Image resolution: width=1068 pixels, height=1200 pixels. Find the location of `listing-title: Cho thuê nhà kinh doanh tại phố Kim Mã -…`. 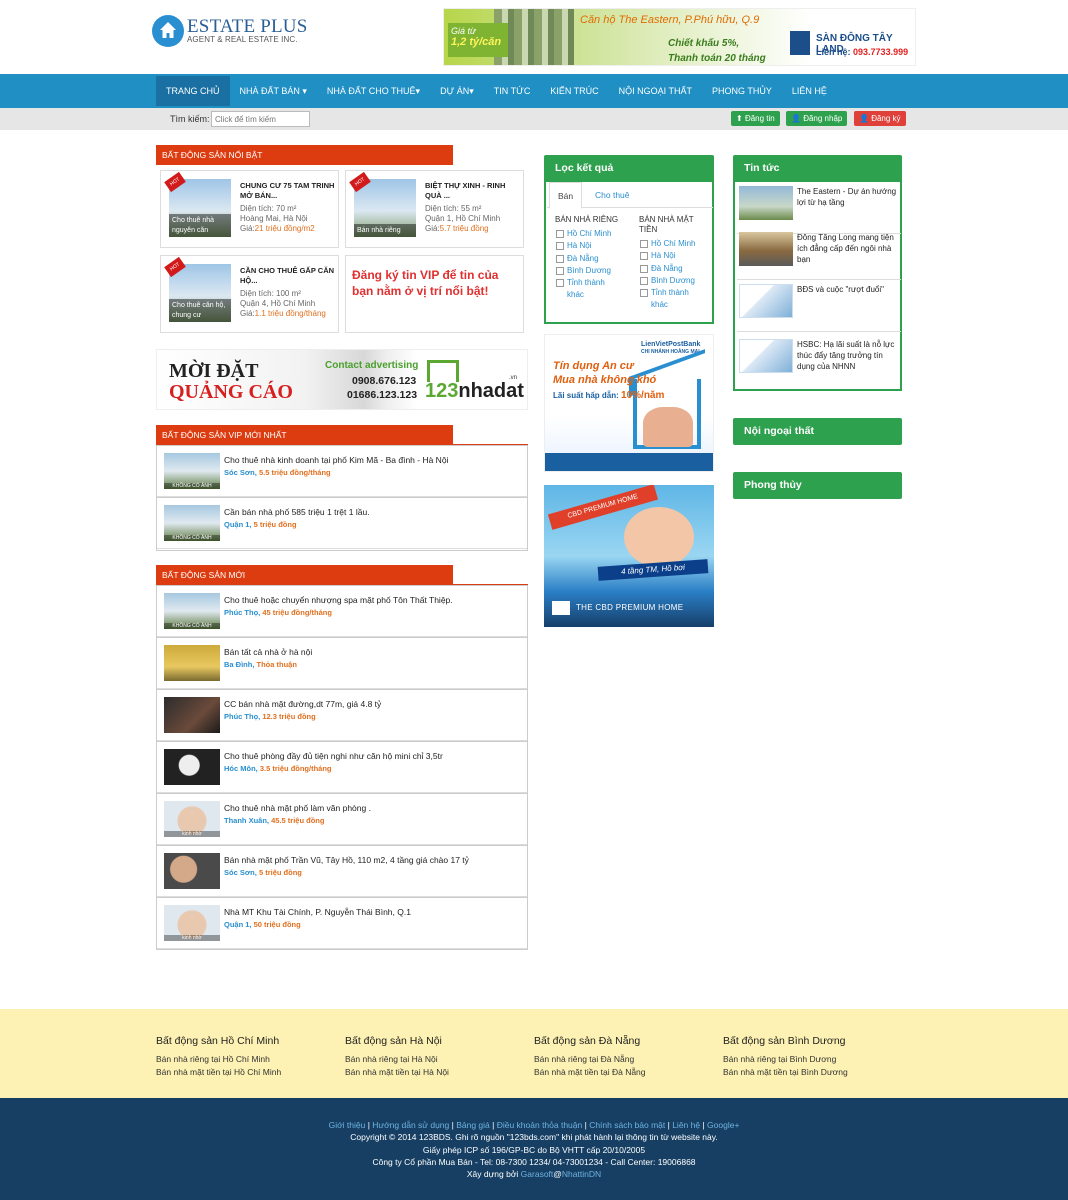

listing-title: Cho thuê nhà kinh doanh tại phố Kim Mã -… is located at coordinates (336, 460).